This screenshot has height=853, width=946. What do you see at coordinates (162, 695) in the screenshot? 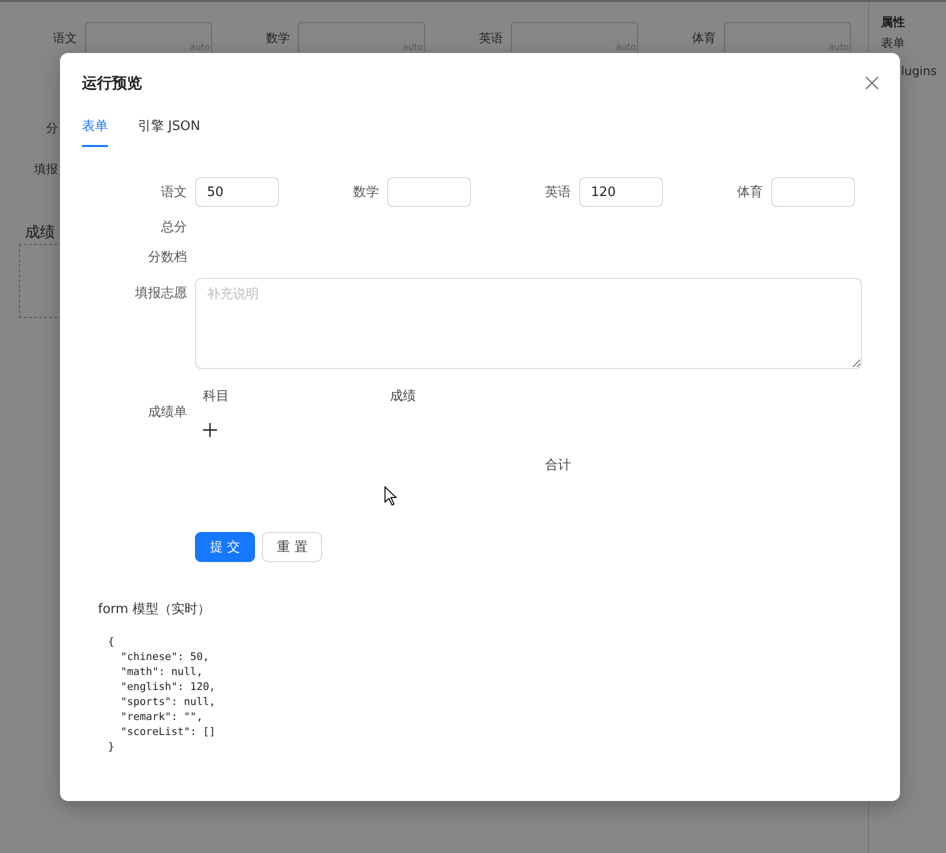
I see `code-text: { "chinese": 50, "math": null, "english": 120, "sports": null, "remark": "", "scoreList": [] }` at bounding box center [162, 695].